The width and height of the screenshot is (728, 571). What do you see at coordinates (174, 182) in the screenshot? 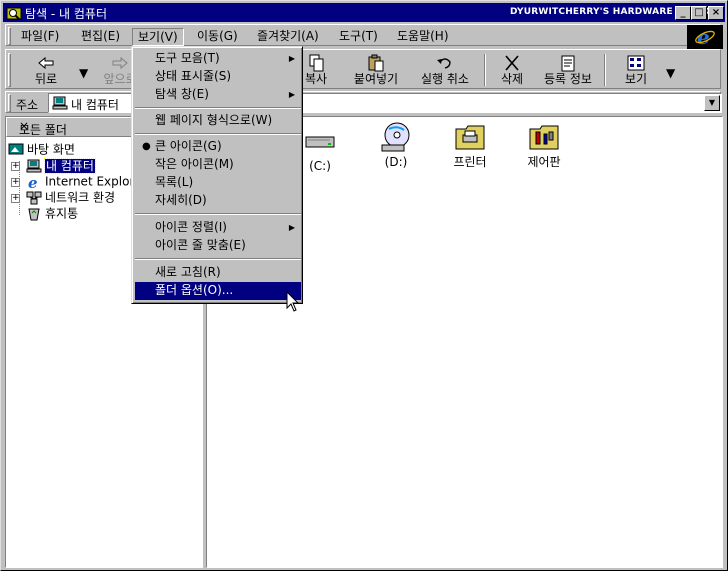
I see `menu-item-label: 목록(L)` at bounding box center [174, 182].